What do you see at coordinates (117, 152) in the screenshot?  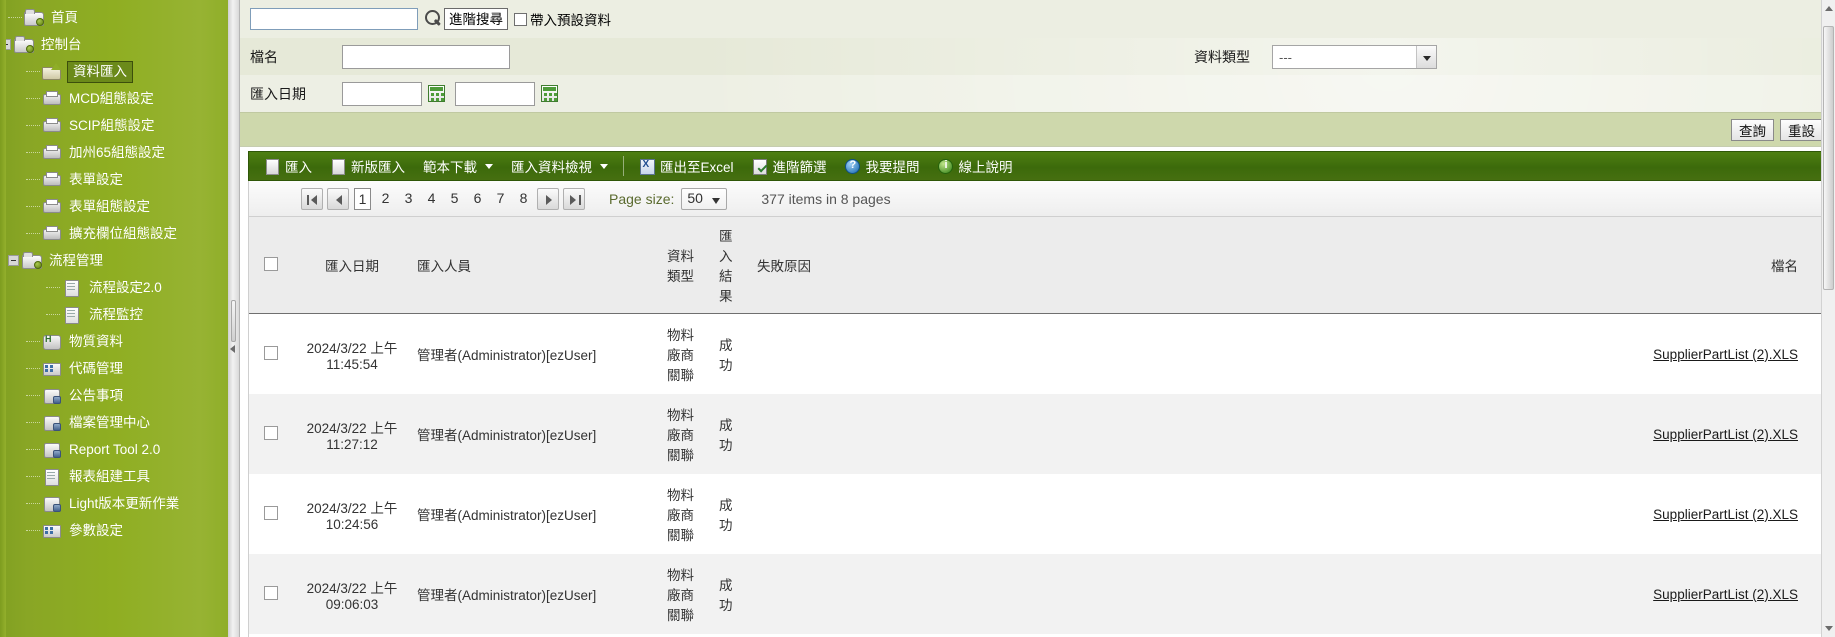 I see `sidebar-item-label: 加州65組態設定` at bounding box center [117, 152].